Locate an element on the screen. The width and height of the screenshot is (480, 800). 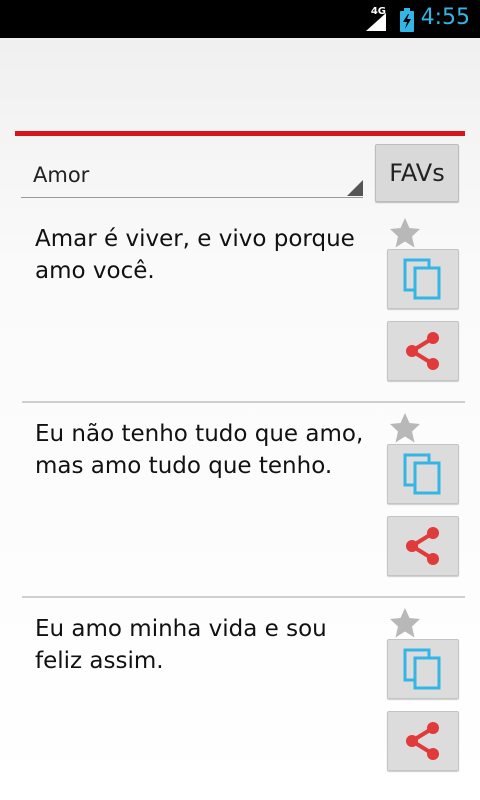
quote-text: Amar é viver, e vivo porque amo você. is located at coordinates (195, 255).